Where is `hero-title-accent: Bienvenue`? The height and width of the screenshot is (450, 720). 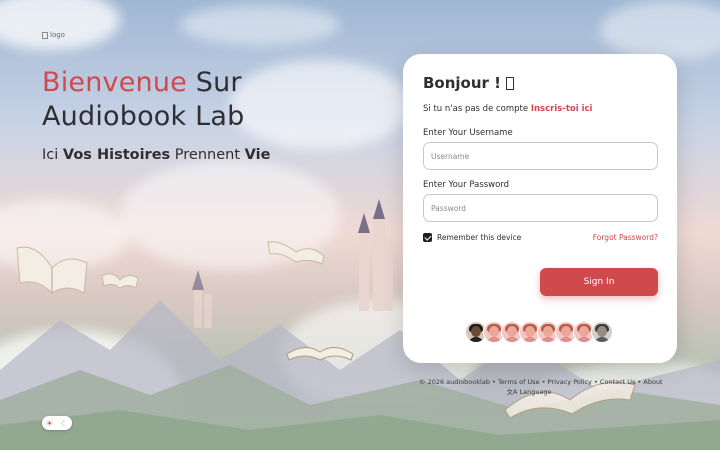
hero-title-accent: Bienvenue is located at coordinates (114, 82).